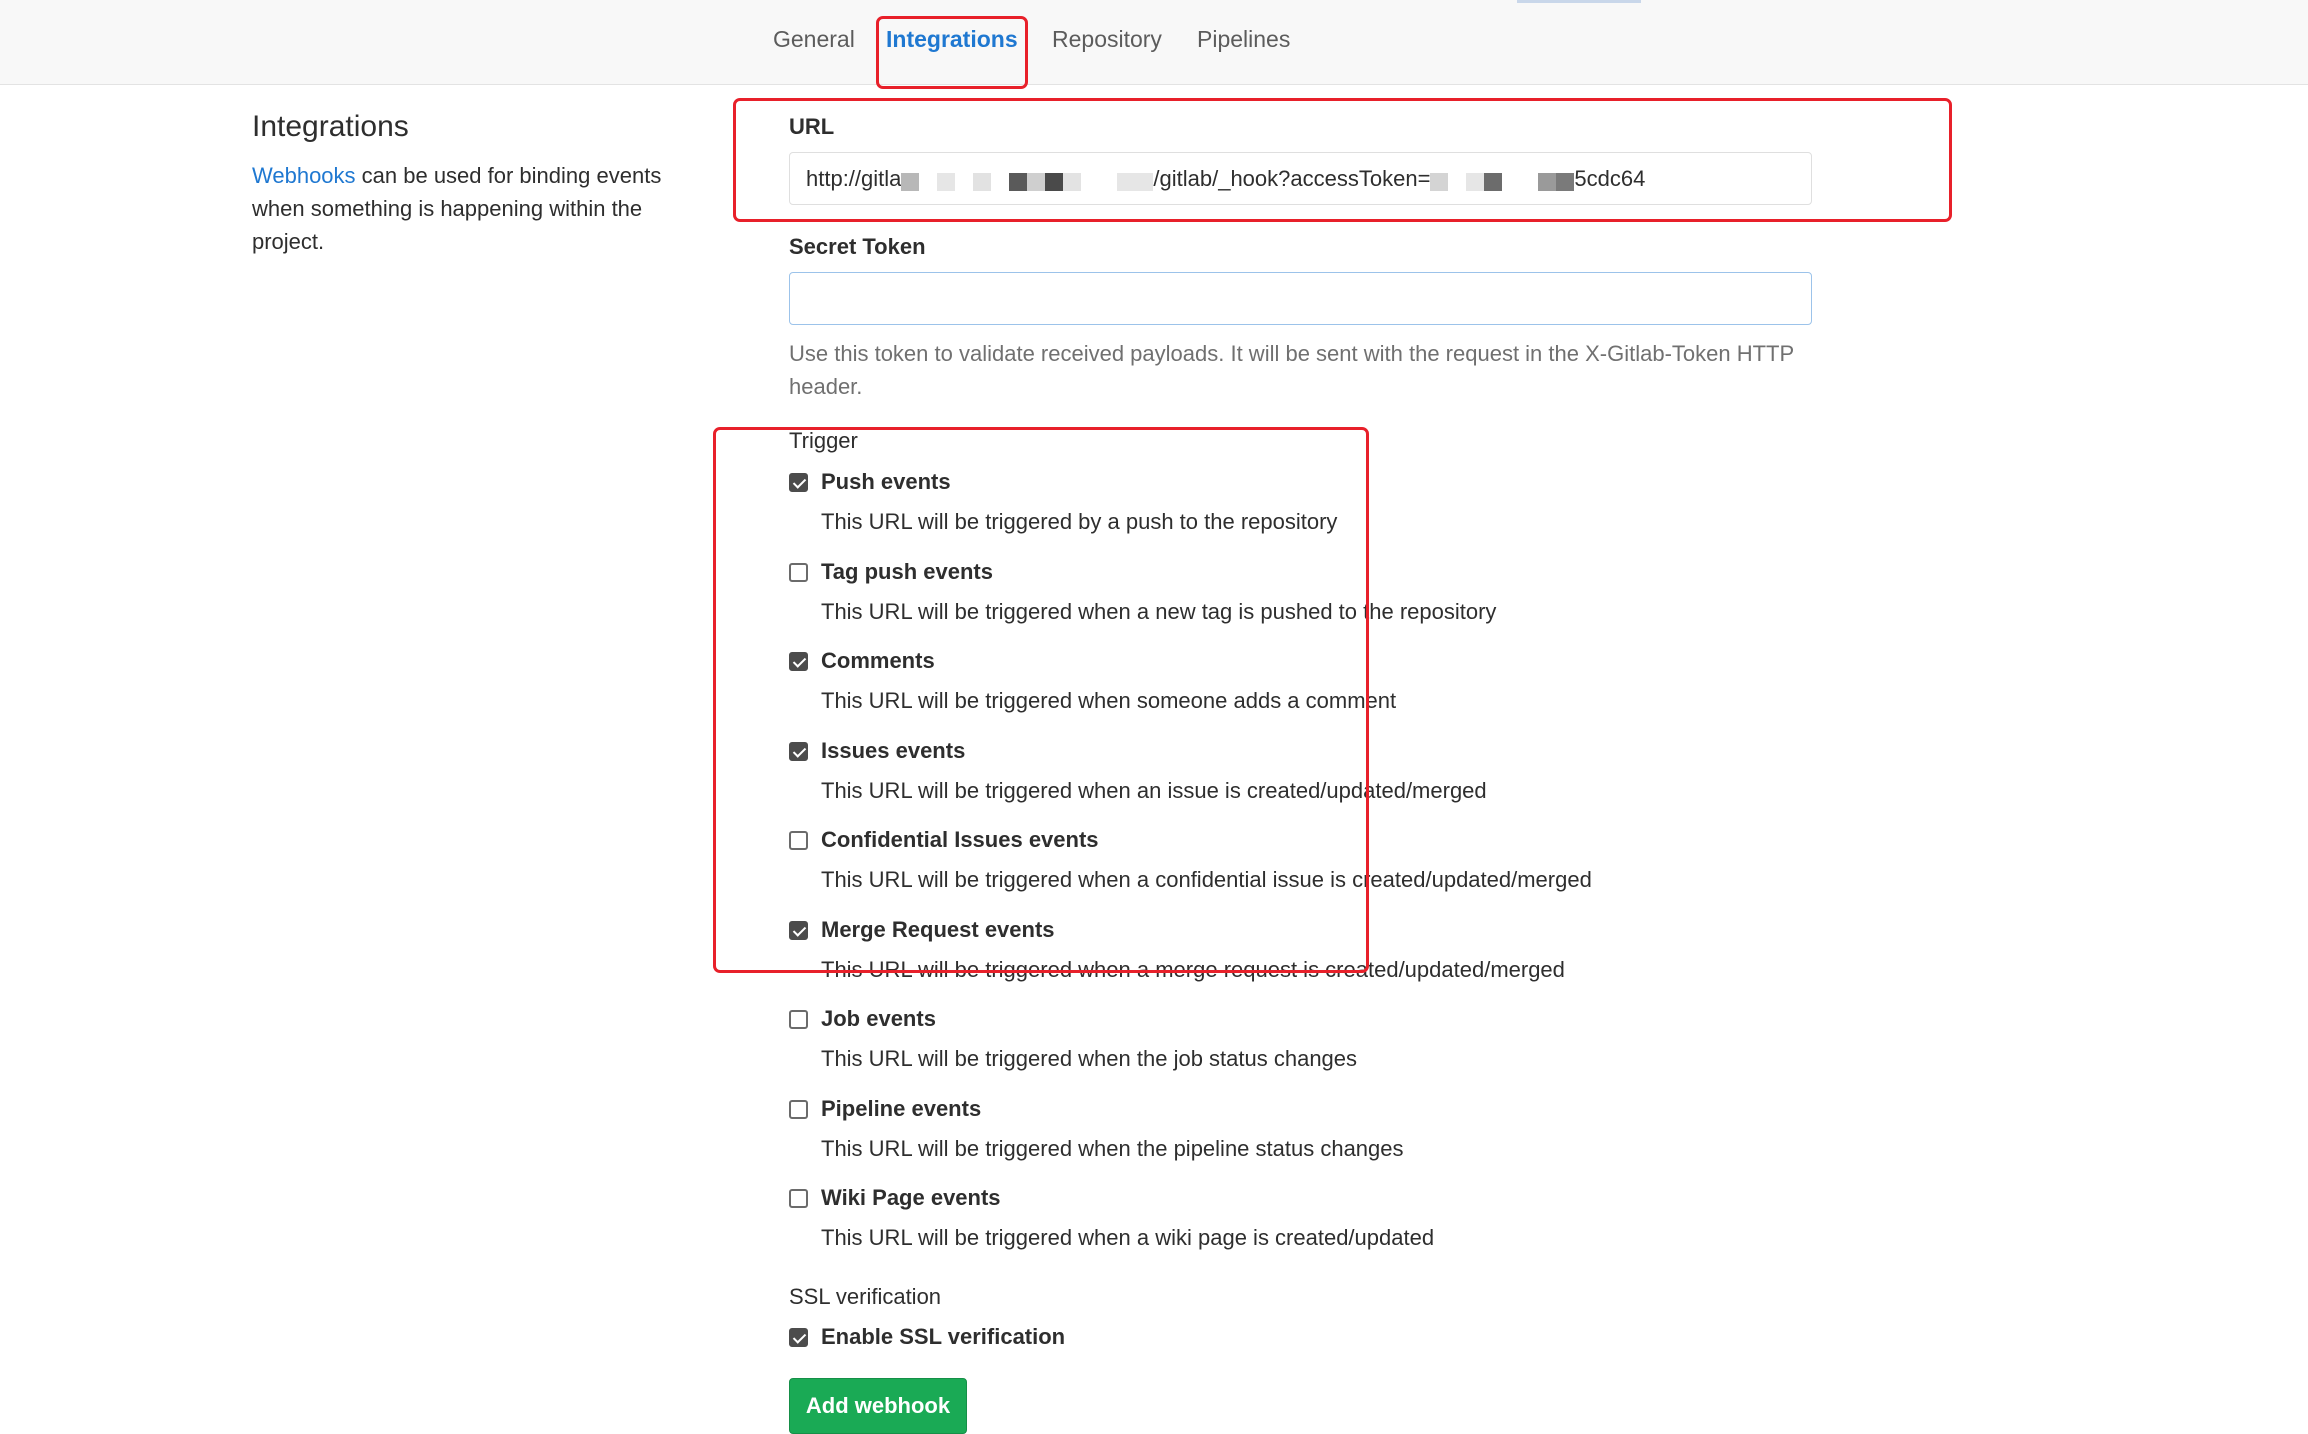 The height and width of the screenshot is (1434, 2308). Describe the element at coordinates (1579, 1) in the screenshot. I see `nav-accent-line` at that location.